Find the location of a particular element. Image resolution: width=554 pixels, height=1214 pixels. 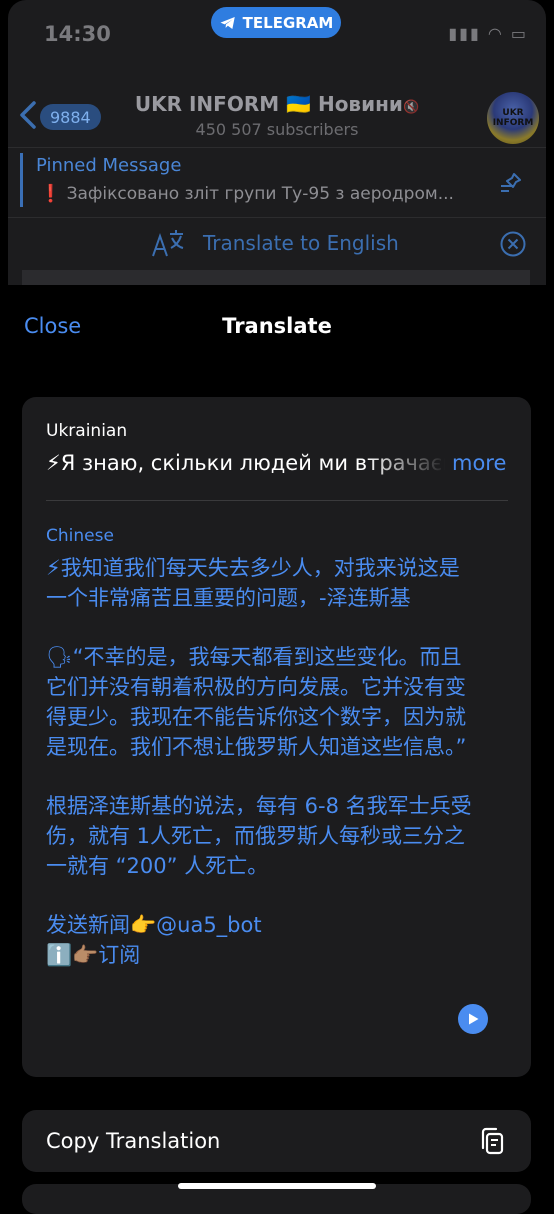

status-time: 14:30 is located at coordinates (77, 34).